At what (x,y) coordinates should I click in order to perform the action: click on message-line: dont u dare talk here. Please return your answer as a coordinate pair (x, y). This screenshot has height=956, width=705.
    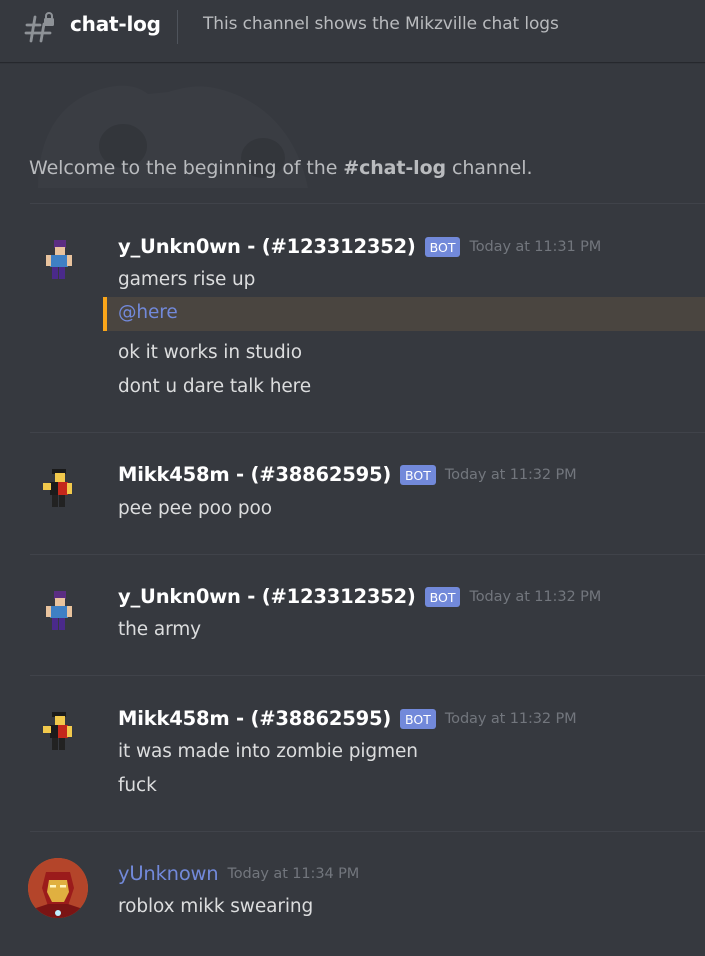
    Looking at the image, I should click on (214, 386).